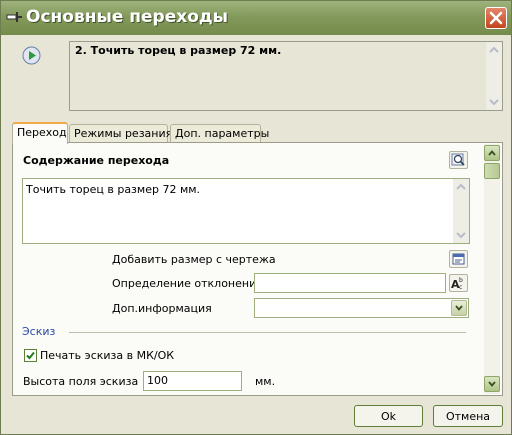  I want to click on step-scrollbar, so click(494, 76).